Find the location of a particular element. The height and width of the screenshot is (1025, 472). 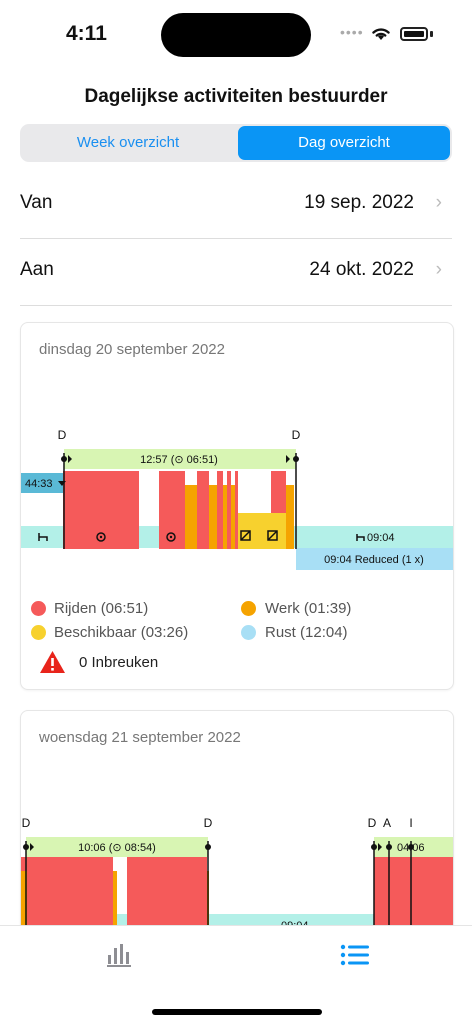

view-segmented-control: Week overzicht Dag overzicht is located at coordinates (236, 143).